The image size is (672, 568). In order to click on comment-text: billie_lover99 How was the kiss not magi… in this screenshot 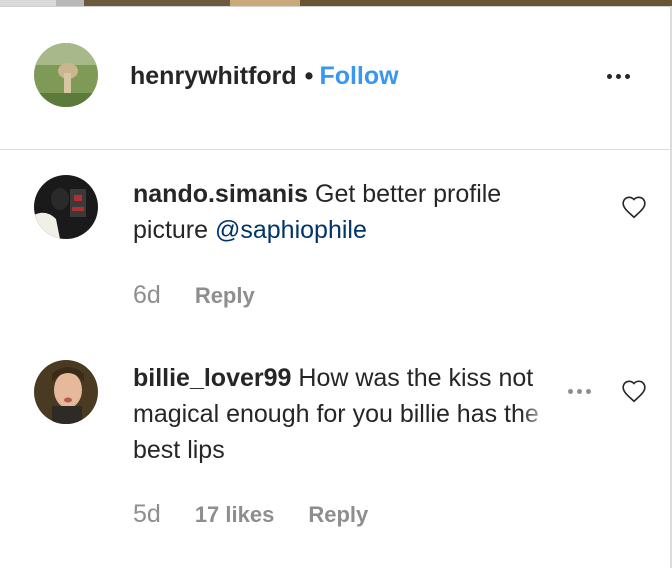, I will do `click(344, 414)`.